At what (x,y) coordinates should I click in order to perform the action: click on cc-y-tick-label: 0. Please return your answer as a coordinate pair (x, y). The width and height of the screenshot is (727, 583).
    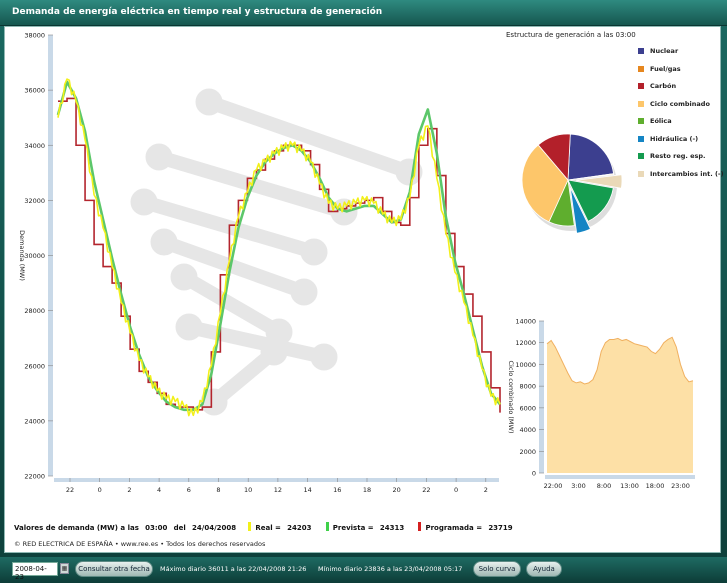
    Looking at the image, I should click on (534, 474).